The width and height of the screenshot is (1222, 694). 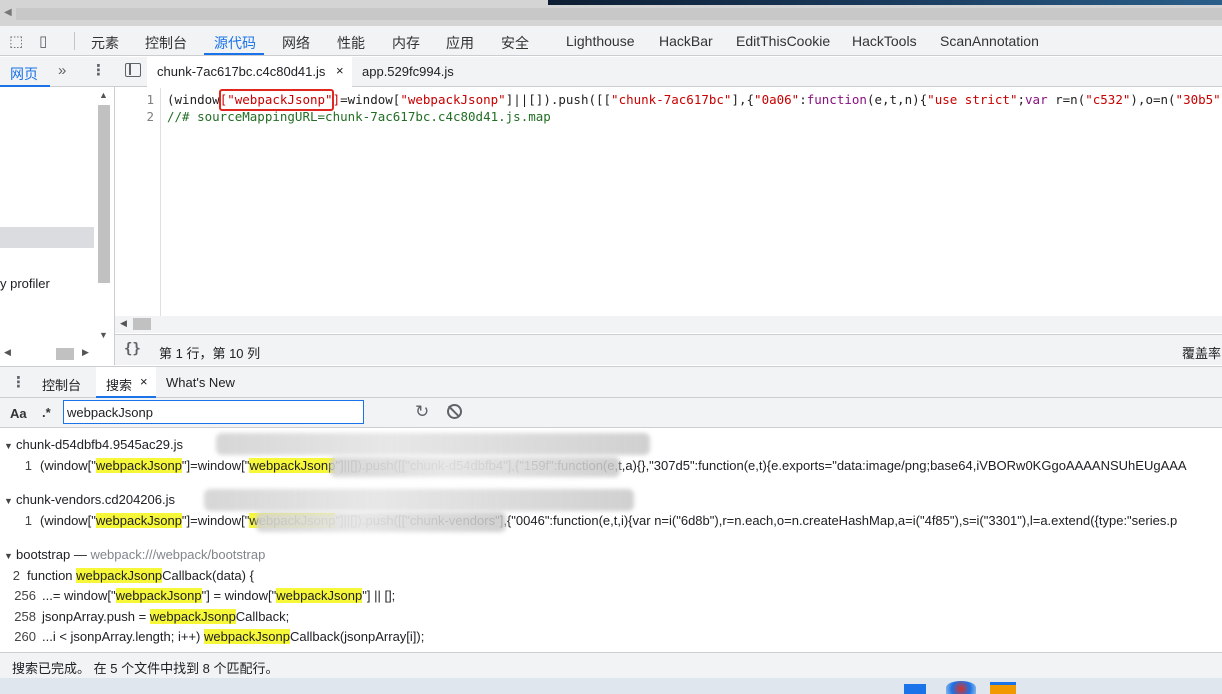 I want to click on result-text: "] || [];, so click(x=379, y=595).